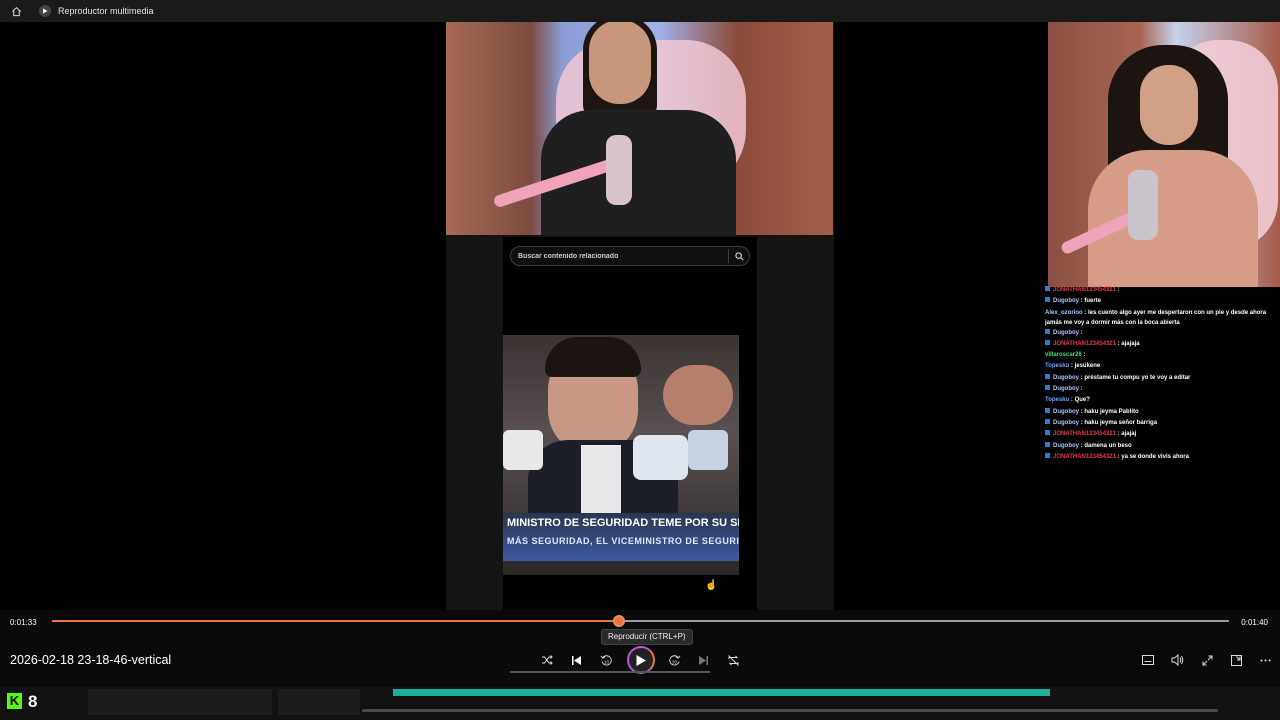 Image resolution: width=1280 pixels, height=720 pixels. I want to click on chat-text: : damena un beso, so click(1105, 445).